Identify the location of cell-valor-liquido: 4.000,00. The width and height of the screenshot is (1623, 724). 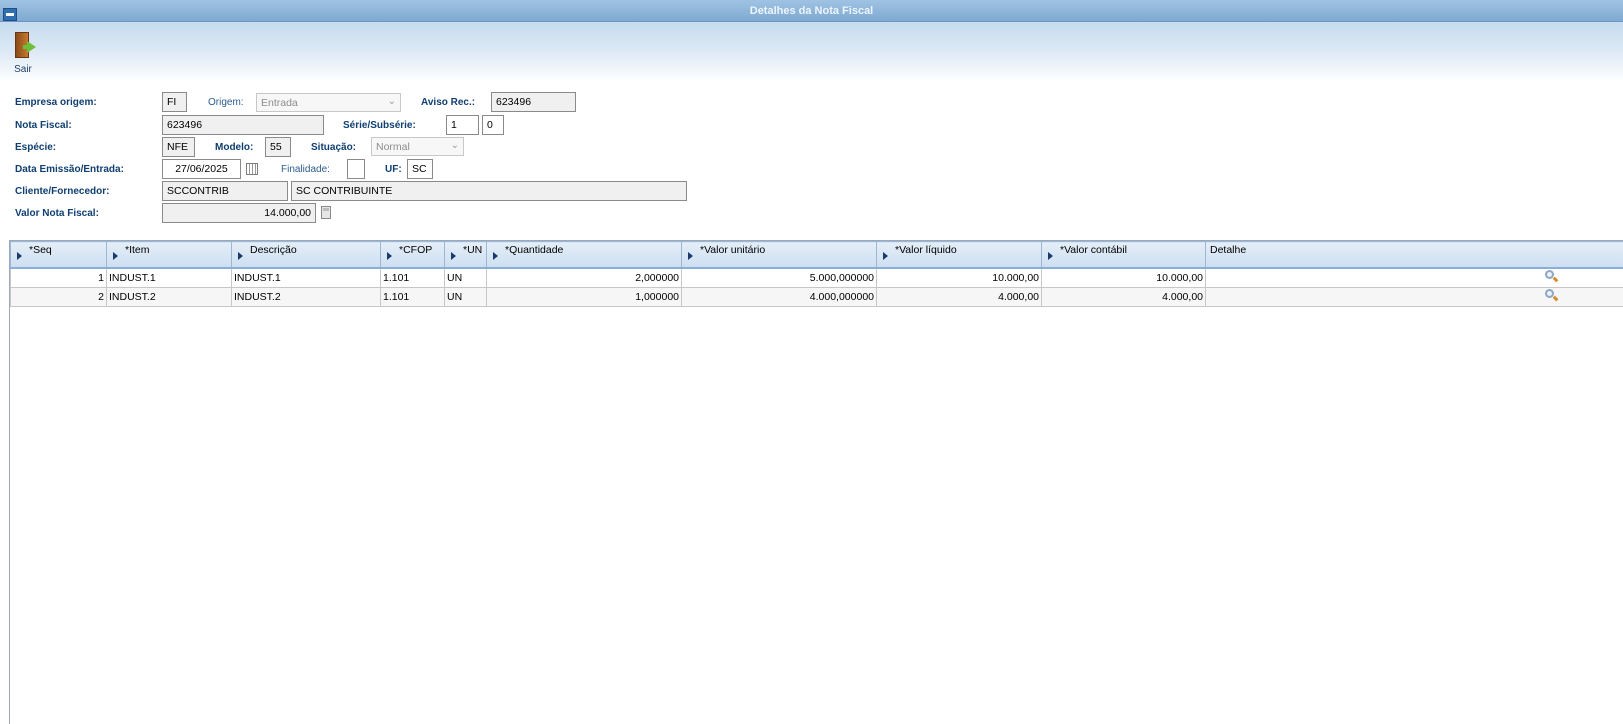
(959, 296).